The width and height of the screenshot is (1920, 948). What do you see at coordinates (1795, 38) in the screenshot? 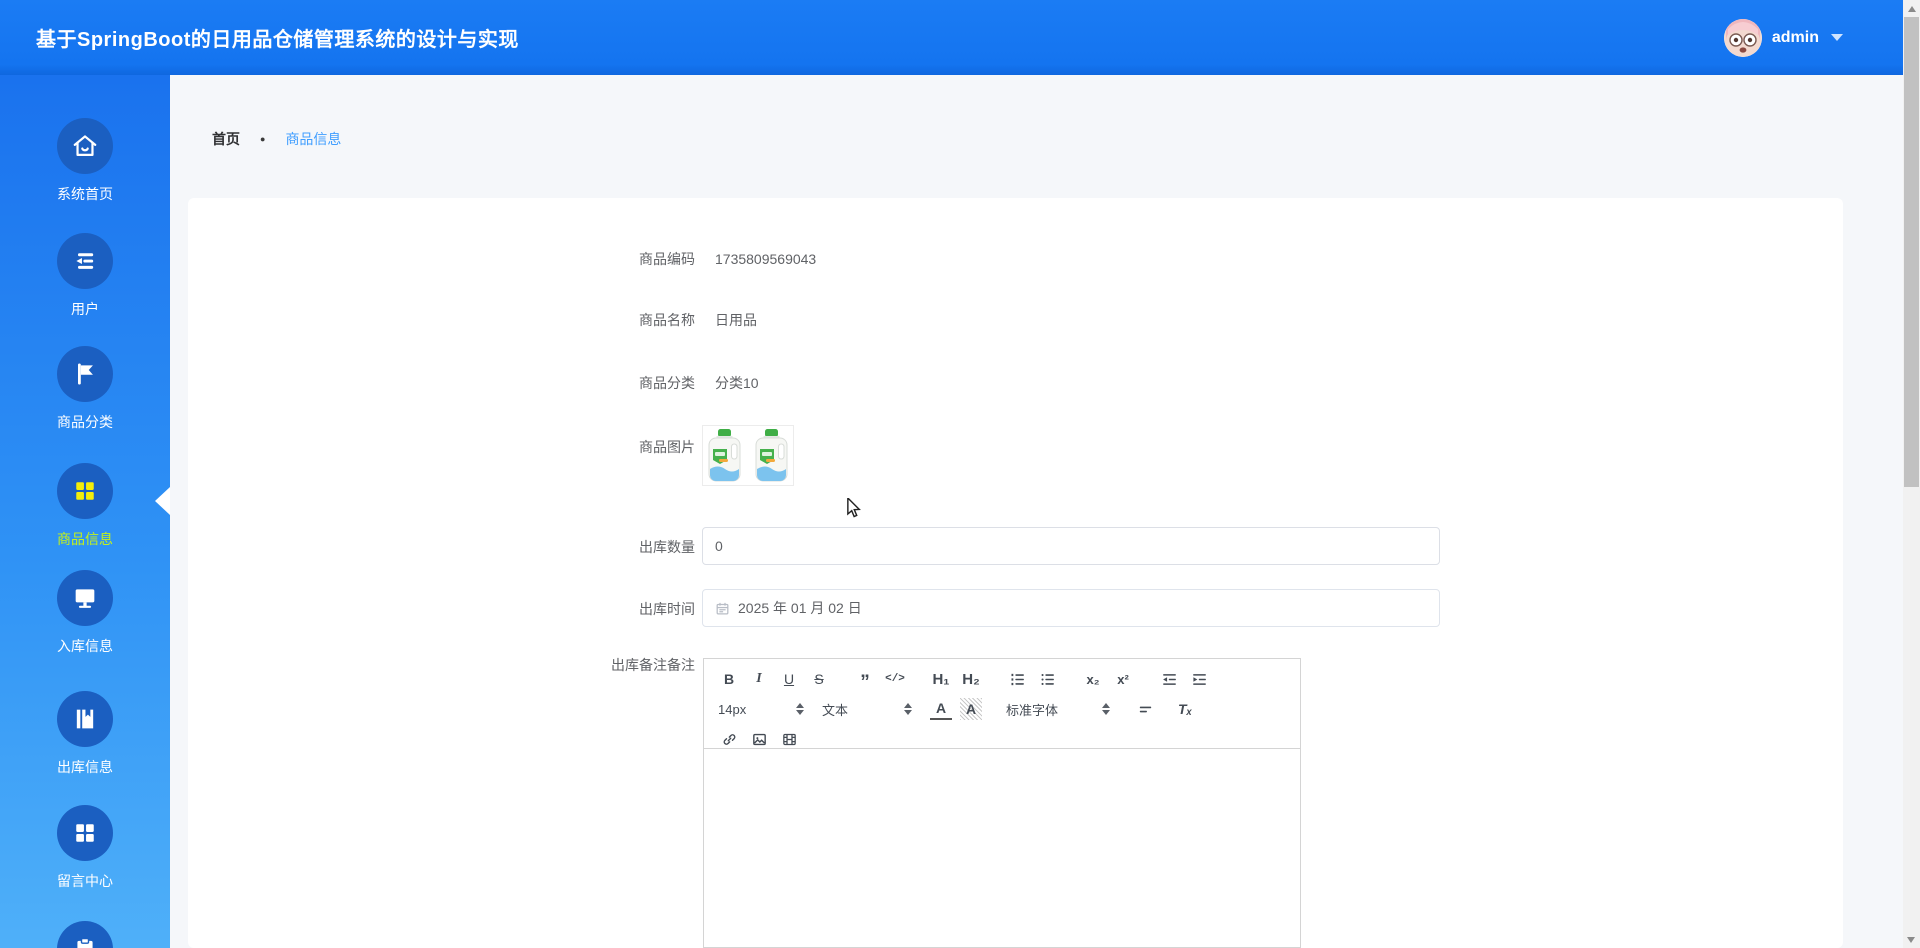
I see `username-label: admin` at bounding box center [1795, 38].